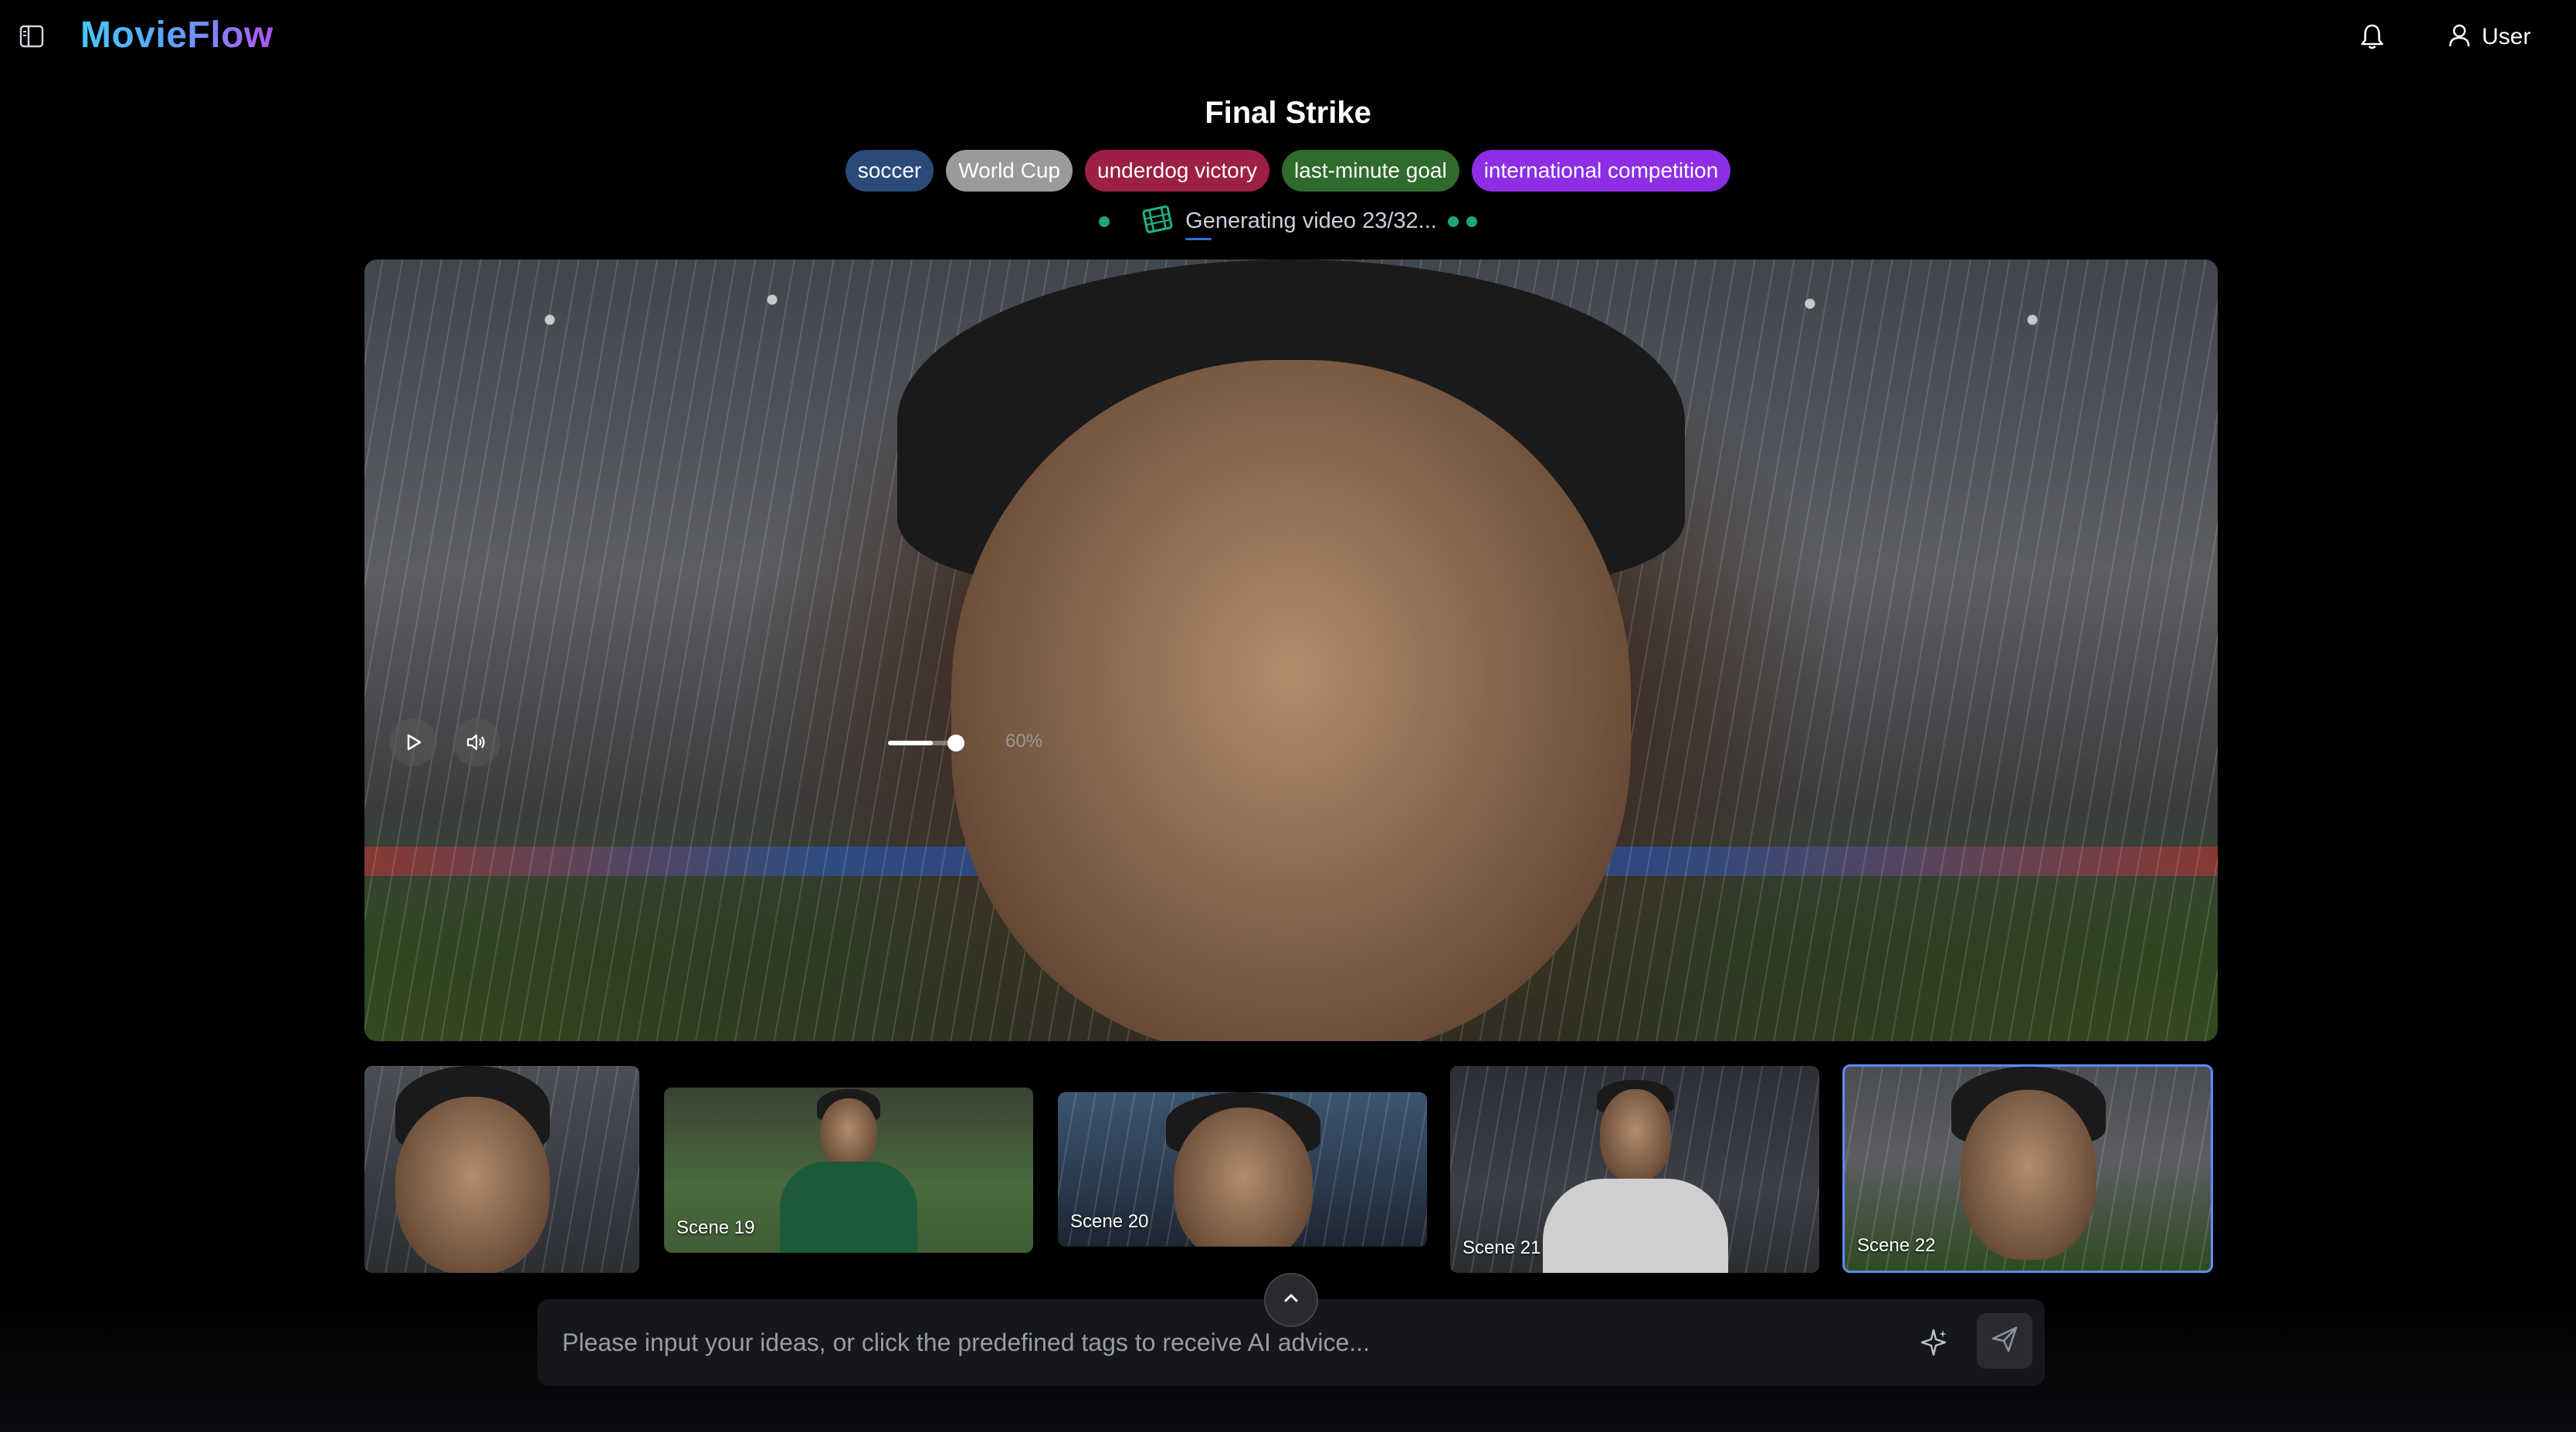 The width and height of the screenshot is (2576, 1432). Describe the element at coordinates (889, 171) in the screenshot. I see `tag-soccer: soccer` at that location.